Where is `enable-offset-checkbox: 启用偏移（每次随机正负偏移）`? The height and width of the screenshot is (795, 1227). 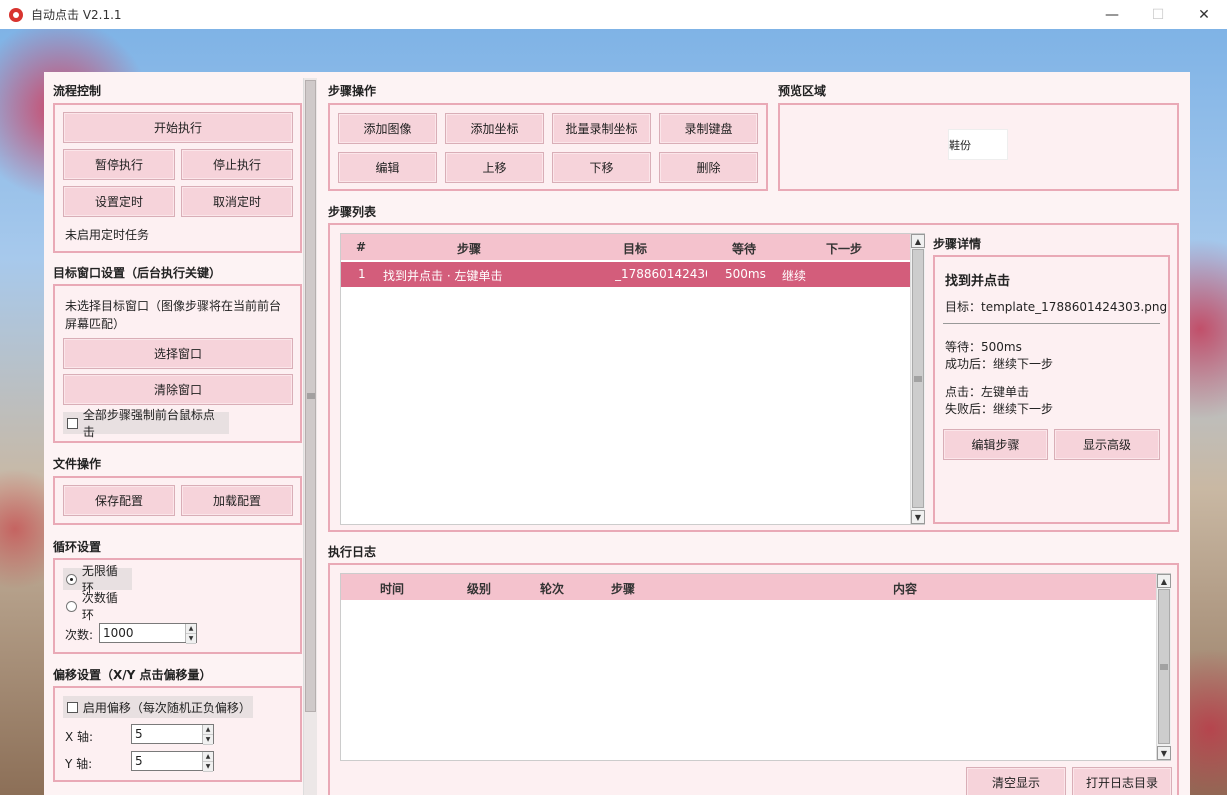 enable-offset-checkbox: 启用偏移（每次随机正负偏移） is located at coordinates (158, 707).